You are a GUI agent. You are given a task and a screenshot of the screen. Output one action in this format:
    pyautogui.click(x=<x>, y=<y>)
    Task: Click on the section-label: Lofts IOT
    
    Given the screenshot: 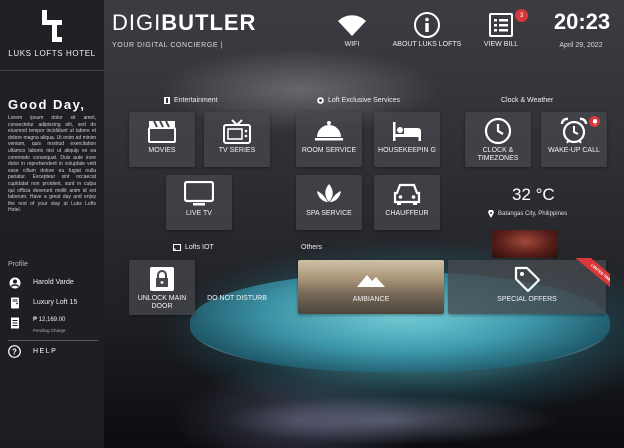 What is the action you would take?
    pyautogui.click(x=199, y=247)
    